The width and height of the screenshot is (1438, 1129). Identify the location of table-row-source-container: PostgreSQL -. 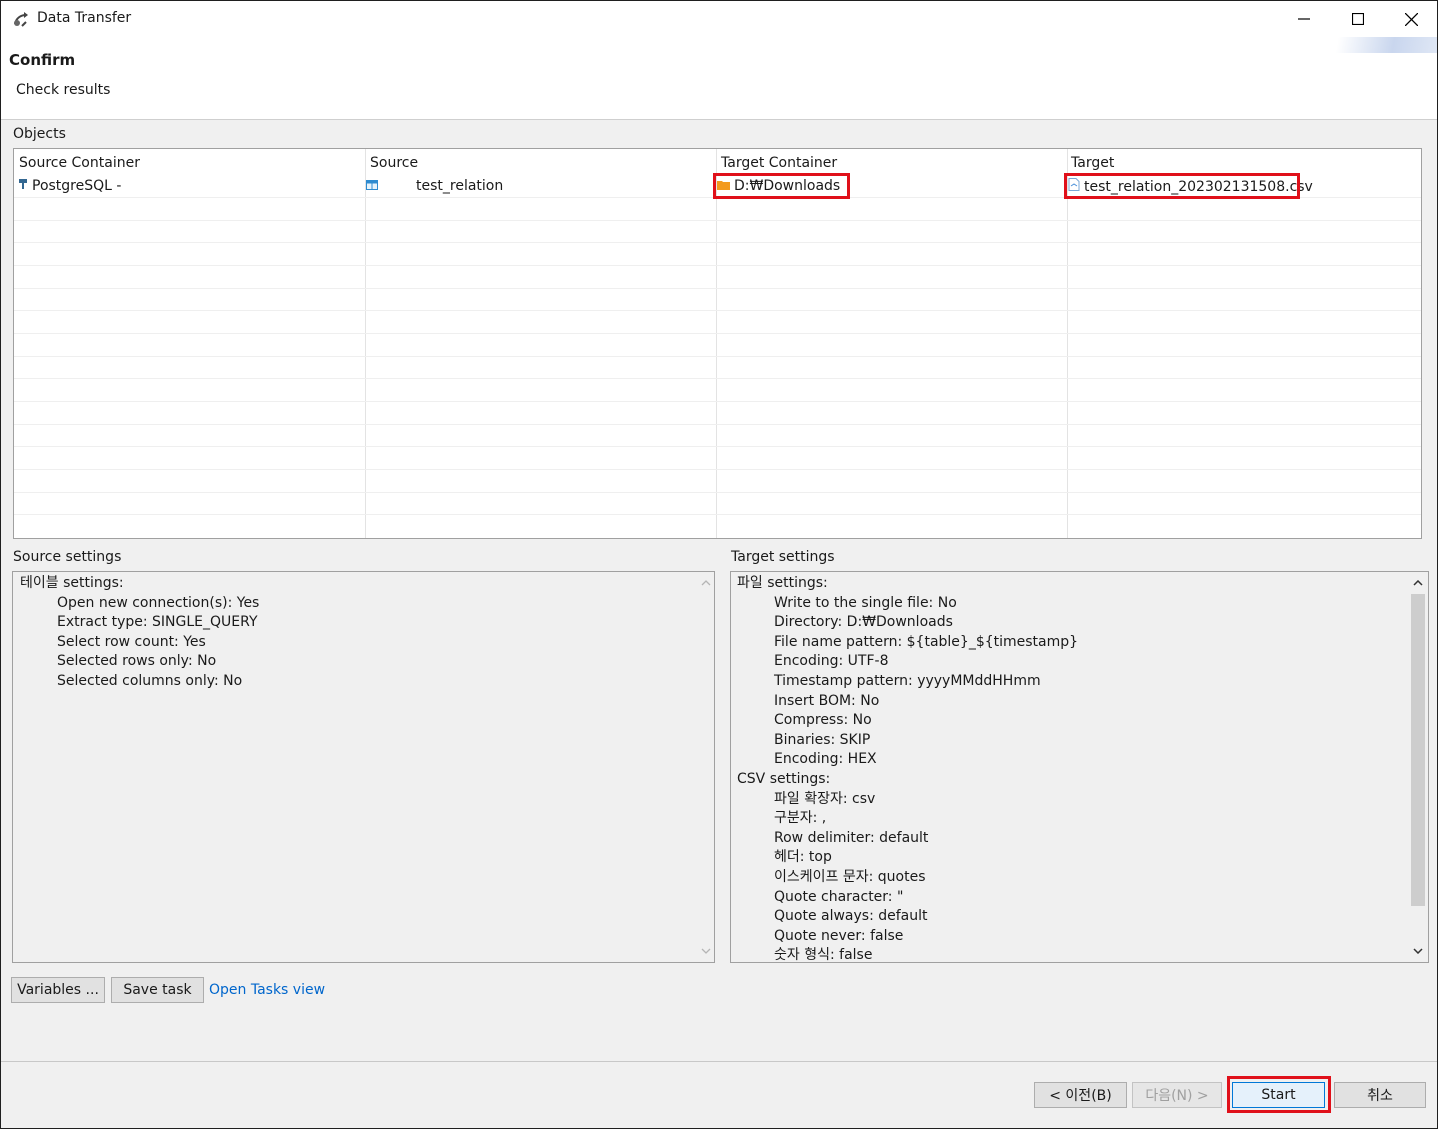
(69, 186).